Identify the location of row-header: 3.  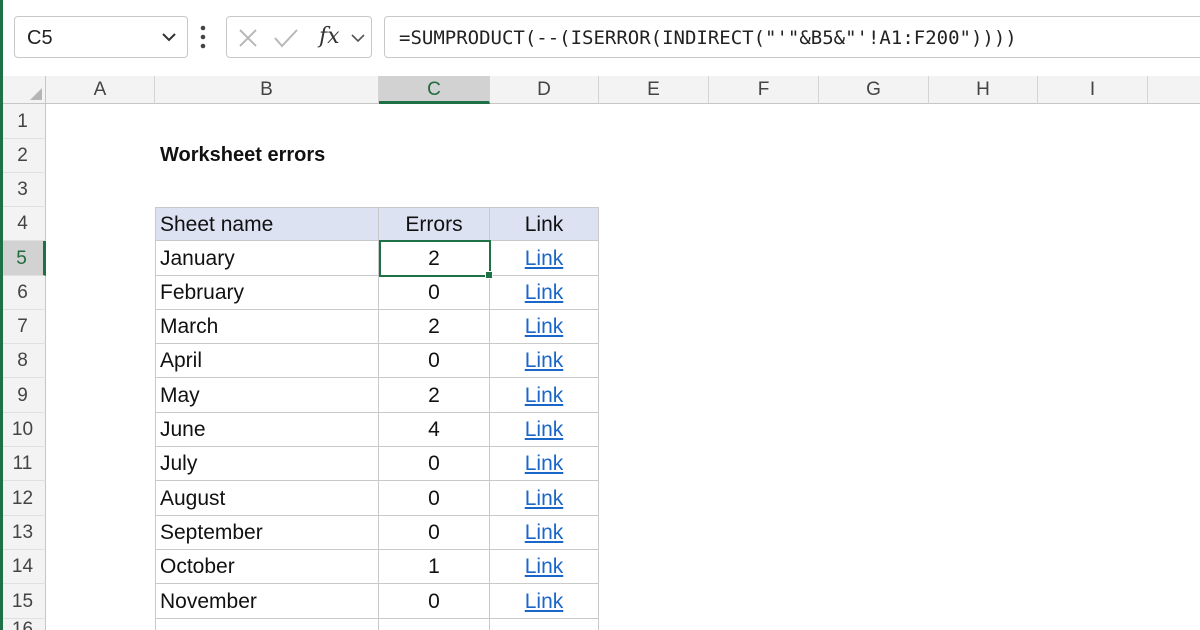
(23, 190).